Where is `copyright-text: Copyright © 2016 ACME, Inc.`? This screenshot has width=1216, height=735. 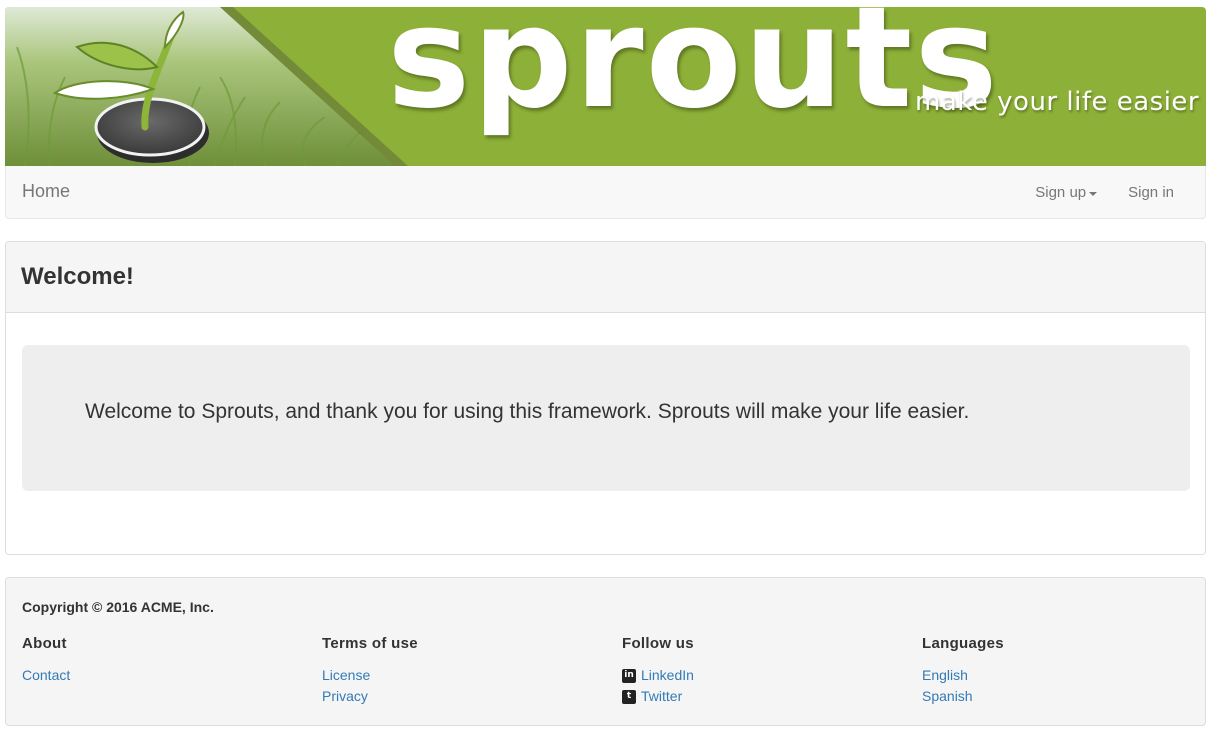 copyright-text: Copyright © 2016 ACME, Inc. is located at coordinates (118, 607).